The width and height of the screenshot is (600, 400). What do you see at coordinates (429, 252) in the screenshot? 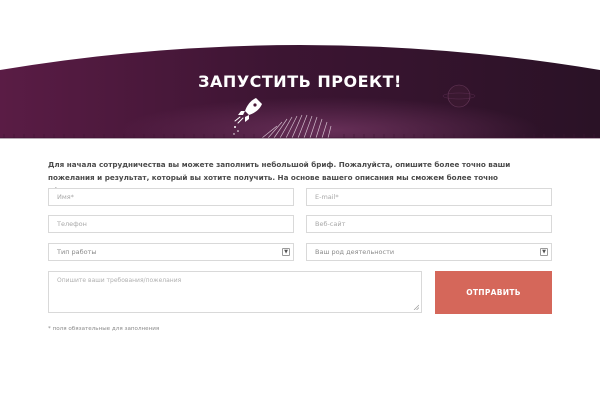
I see `activity-select: Ваш род деятельности ▼` at bounding box center [429, 252].